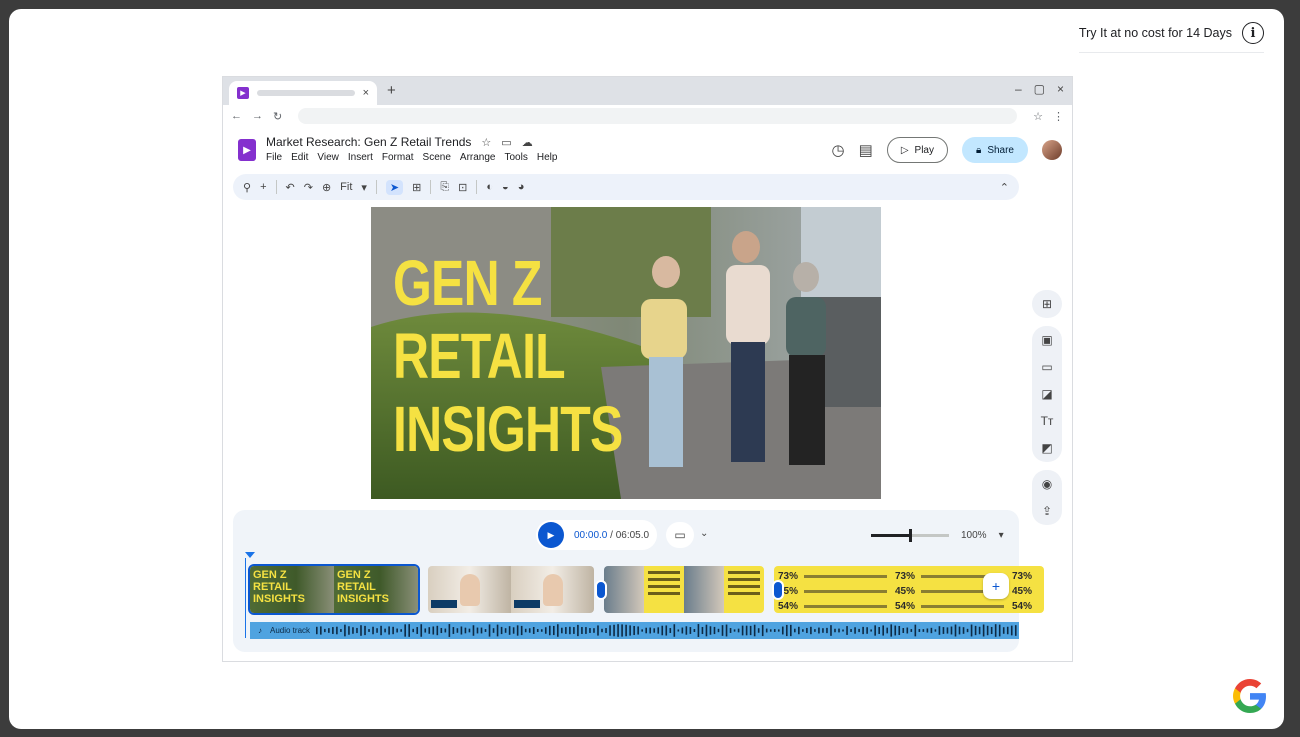 The height and width of the screenshot is (737, 1300). I want to click on undo-icon: ↶, so click(290, 187).